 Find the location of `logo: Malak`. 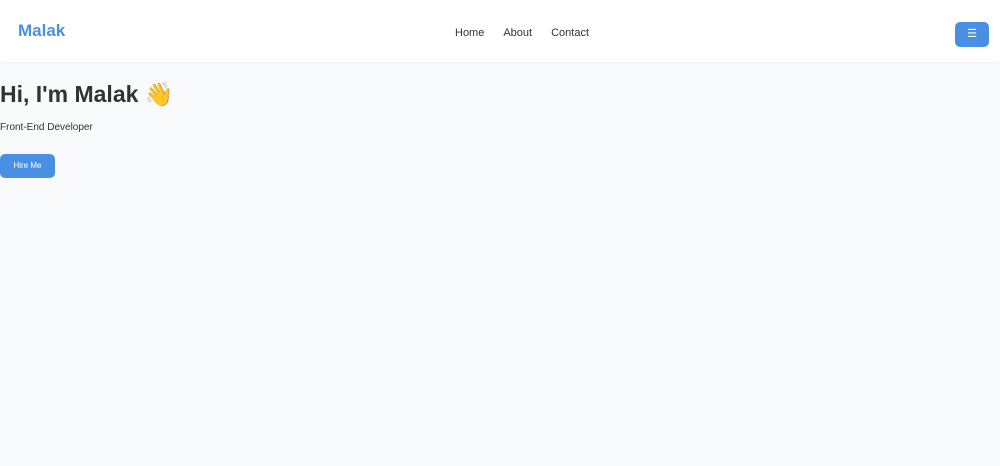

logo: Malak is located at coordinates (41, 31).